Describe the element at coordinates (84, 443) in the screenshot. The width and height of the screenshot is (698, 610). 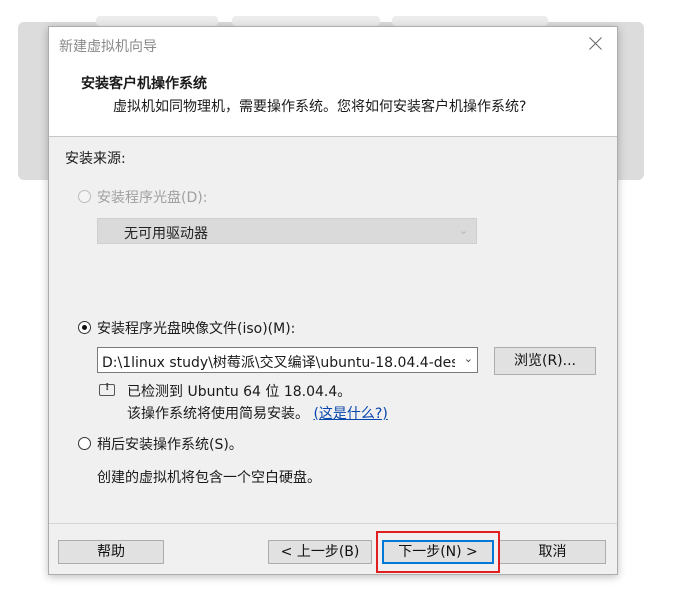
I see `install-later-radio` at that location.